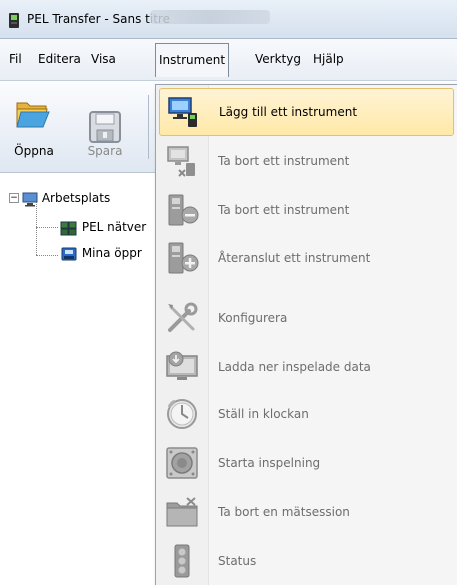 This screenshot has height=585, width=457. What do you see at coordinates (15, 59) in the screenshot?
I see `menu-fil: Fil` at bounding box center [15, 59].